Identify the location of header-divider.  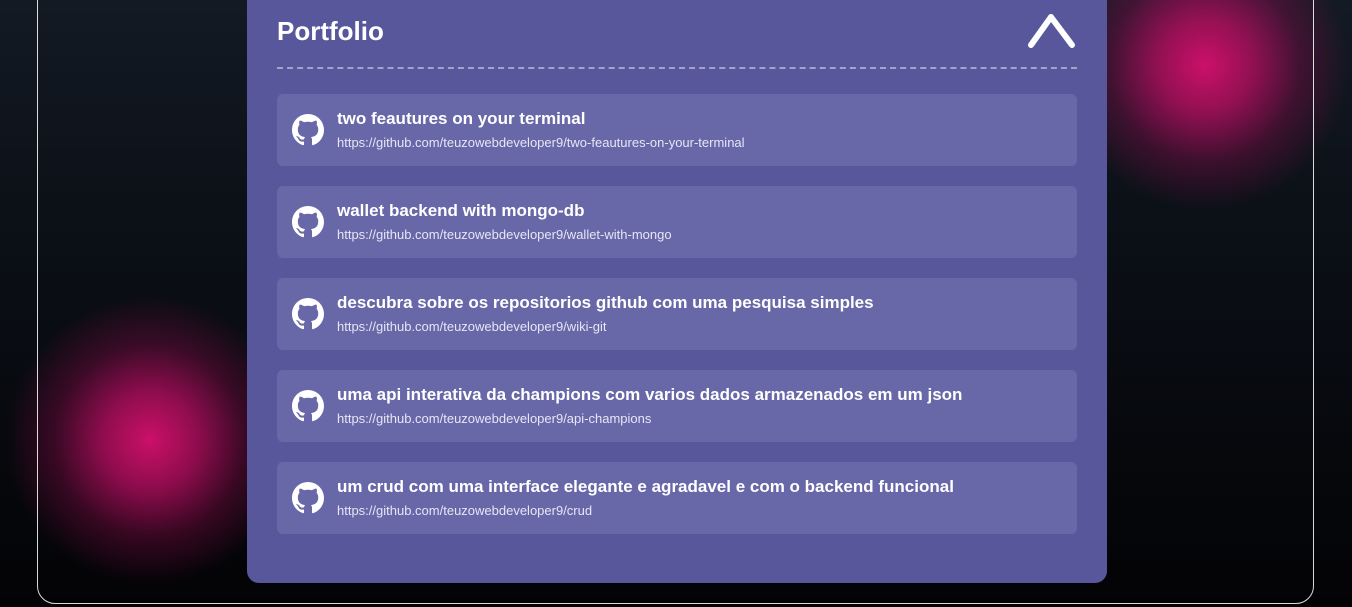
(677, 68).